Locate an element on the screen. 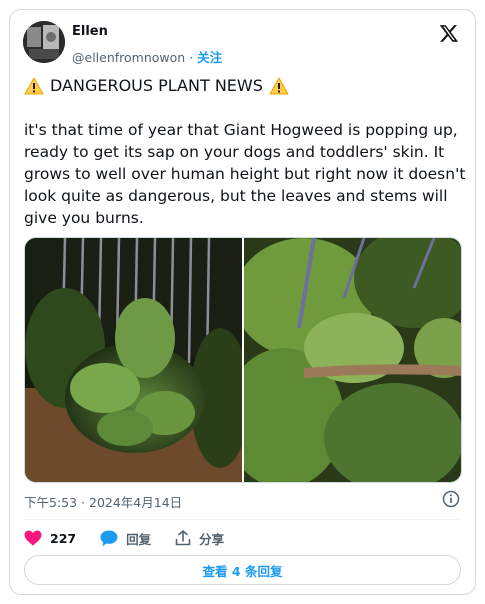  action-bar: 227 回复 分享 is located at coordinates (136, 538).